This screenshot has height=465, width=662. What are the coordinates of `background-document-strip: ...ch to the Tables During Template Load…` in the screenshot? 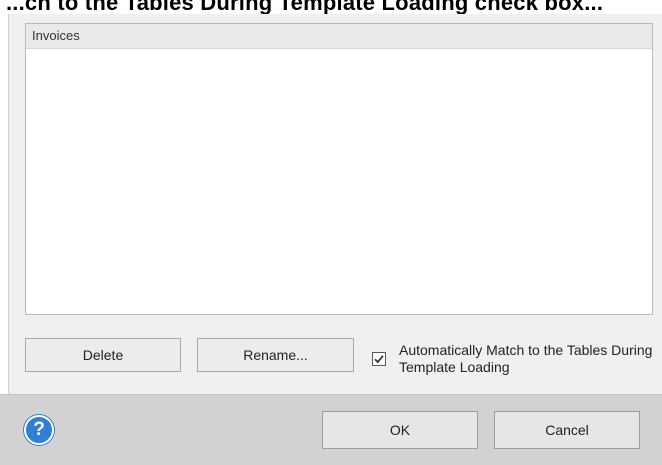 It's located at (331, 7).